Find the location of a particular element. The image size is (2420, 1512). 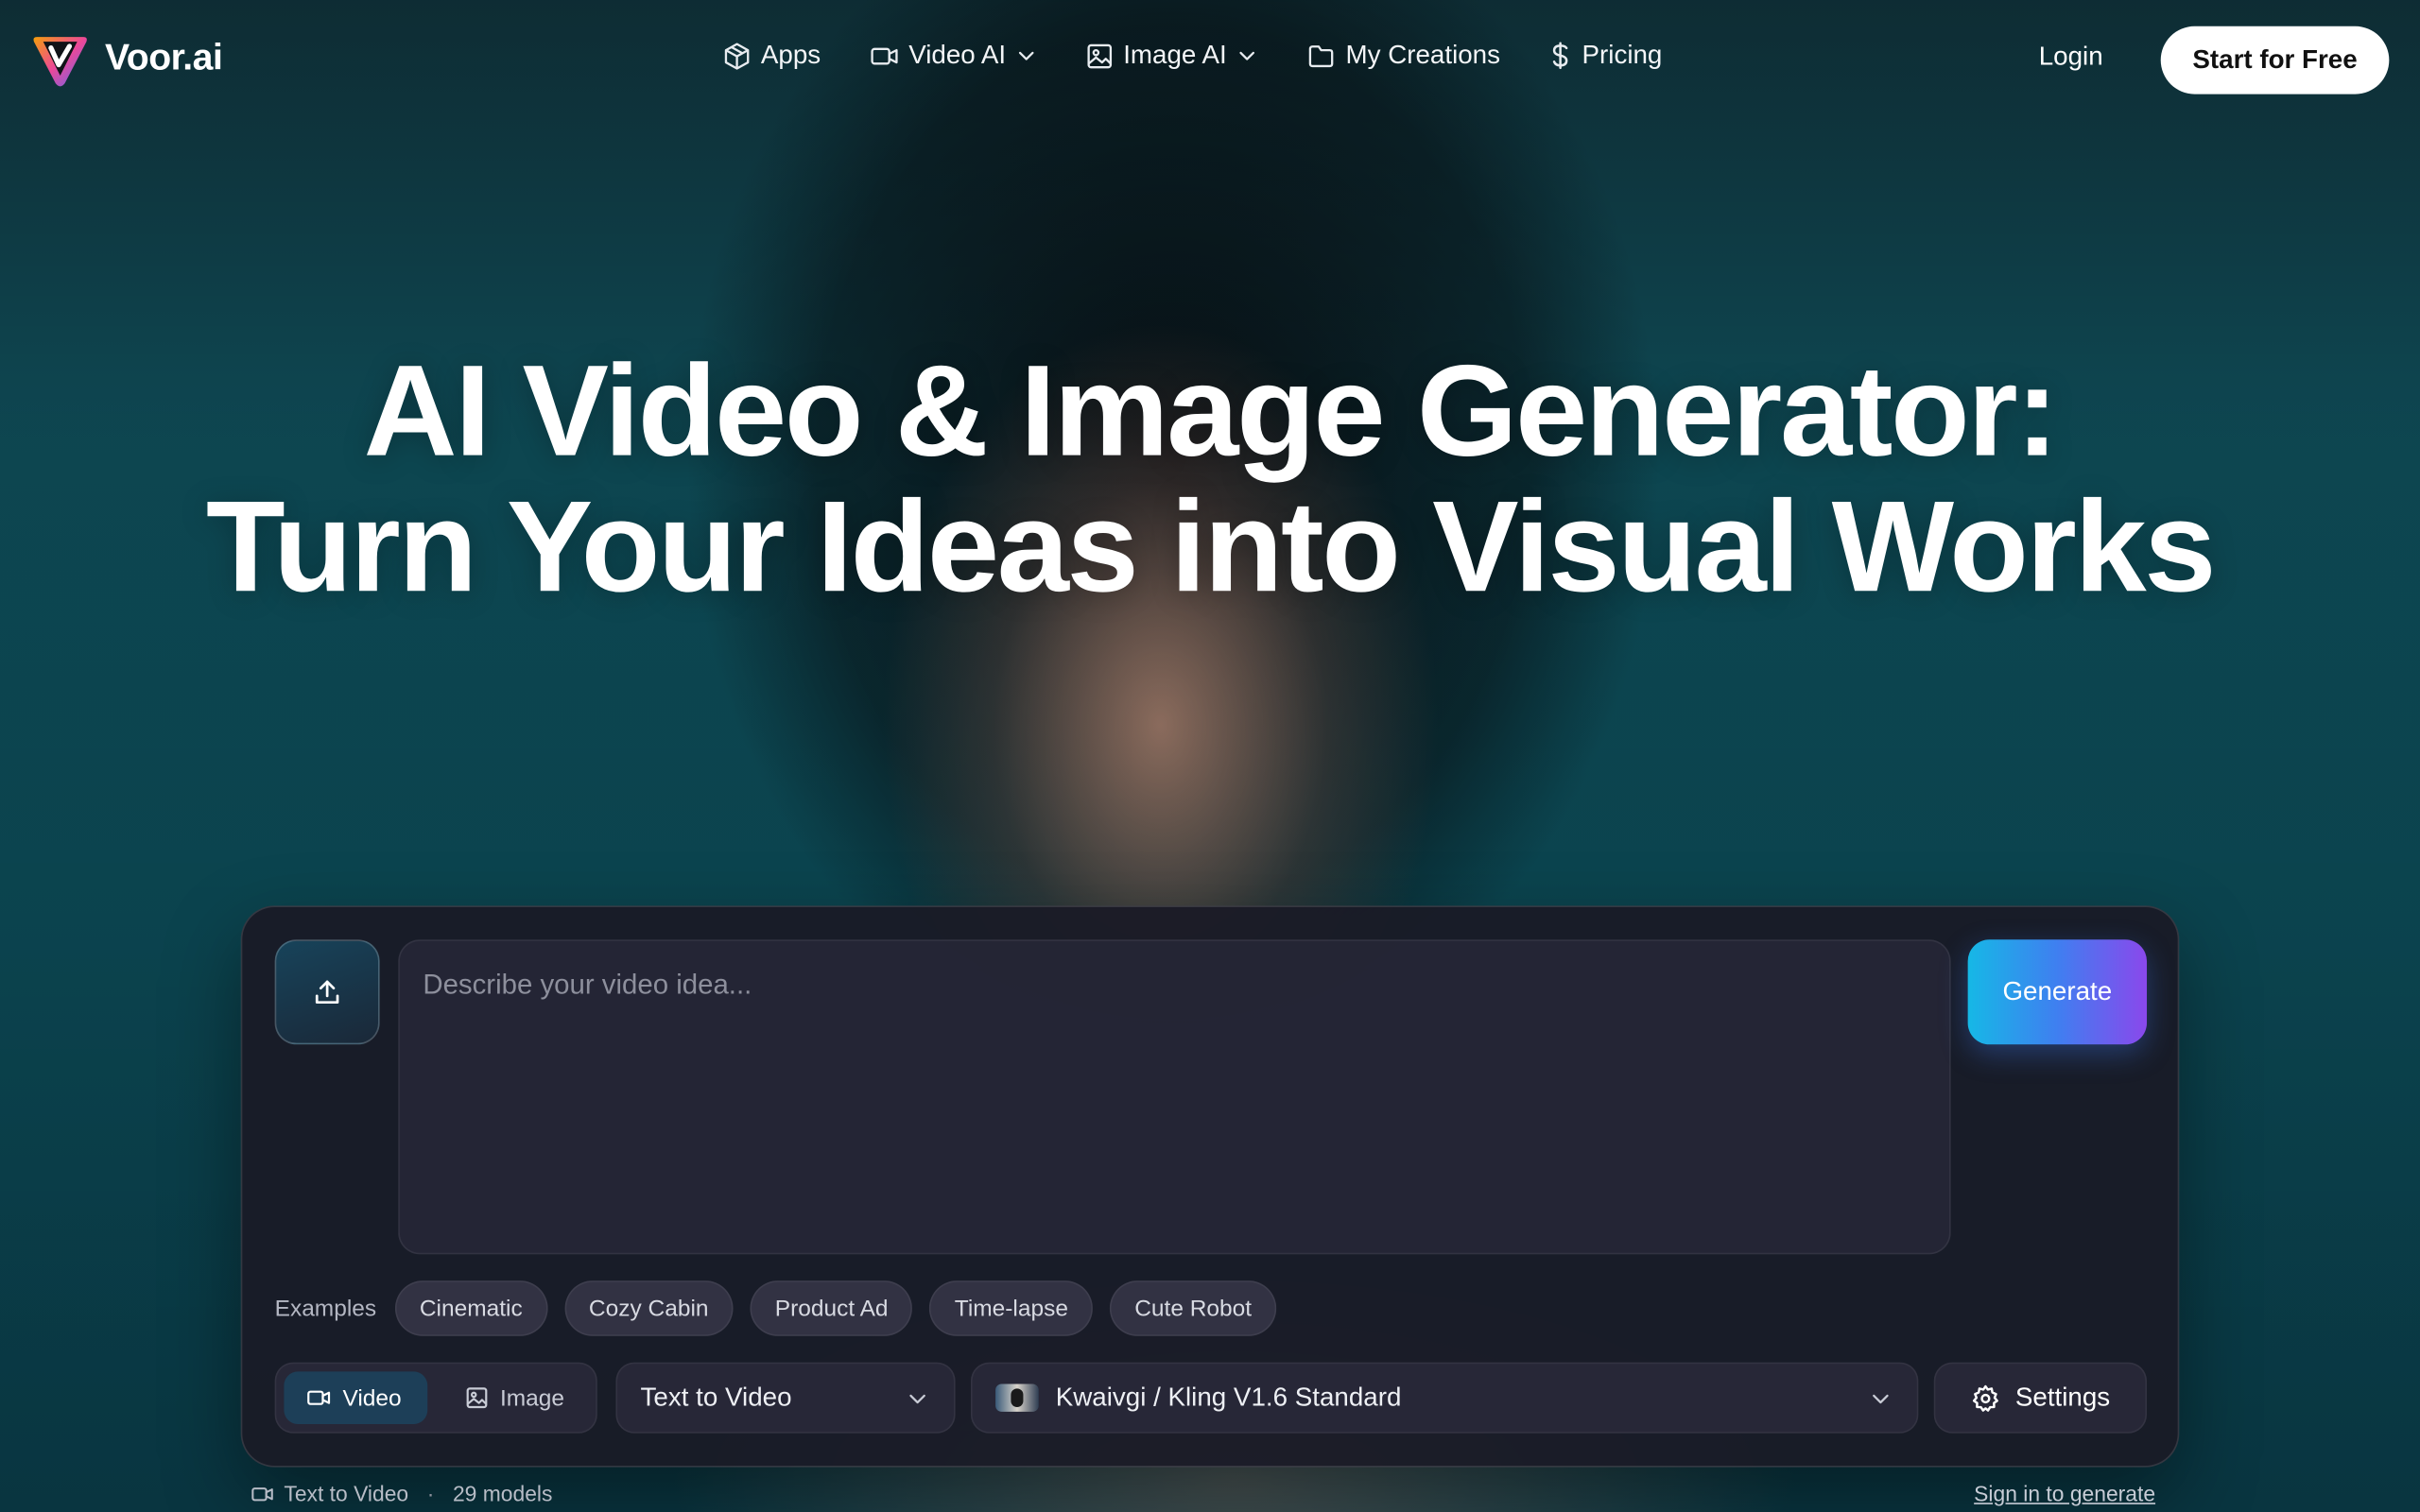

folder-icon is located at coordinates (1321, 55).